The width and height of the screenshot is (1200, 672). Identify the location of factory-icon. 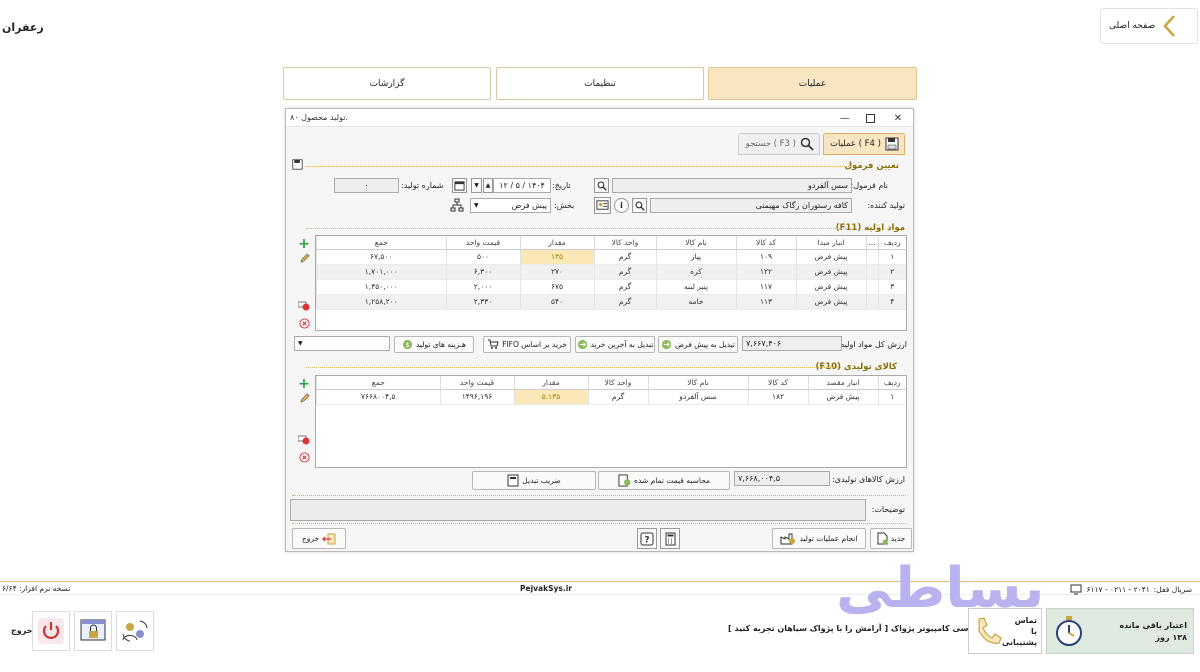
(788, 538).